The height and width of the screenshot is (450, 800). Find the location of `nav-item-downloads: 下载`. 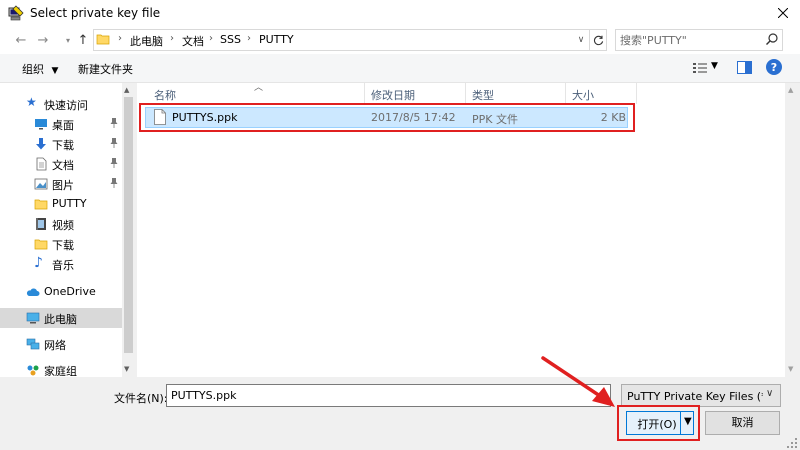

nav-item-downloads: 下载 is located at coordinates (61, 144).